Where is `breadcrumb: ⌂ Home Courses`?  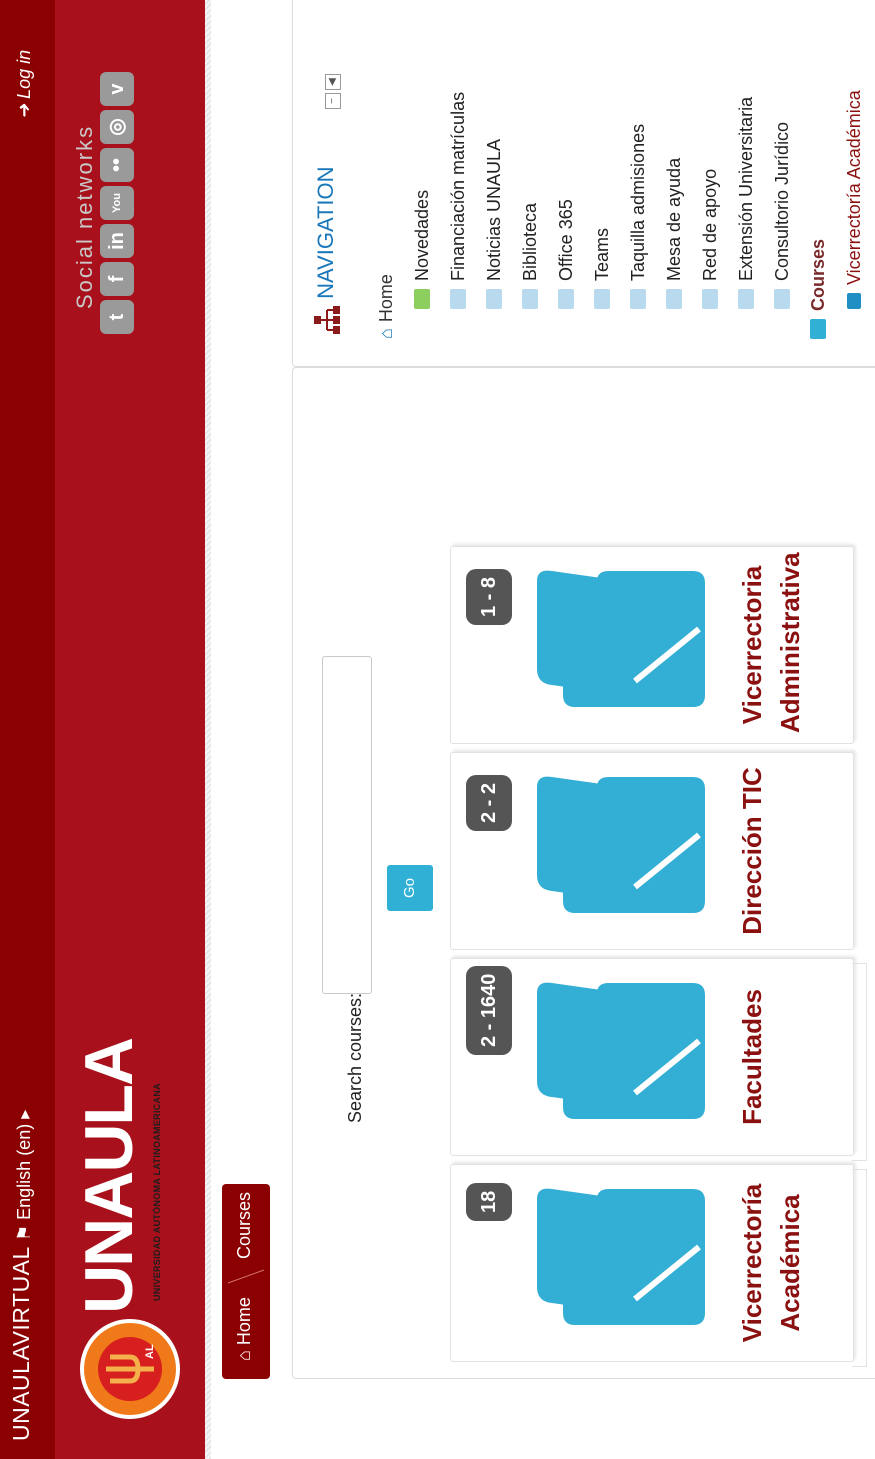 breadcrumb: ⌂ Home Courses is located at coordinates (246, 1281).